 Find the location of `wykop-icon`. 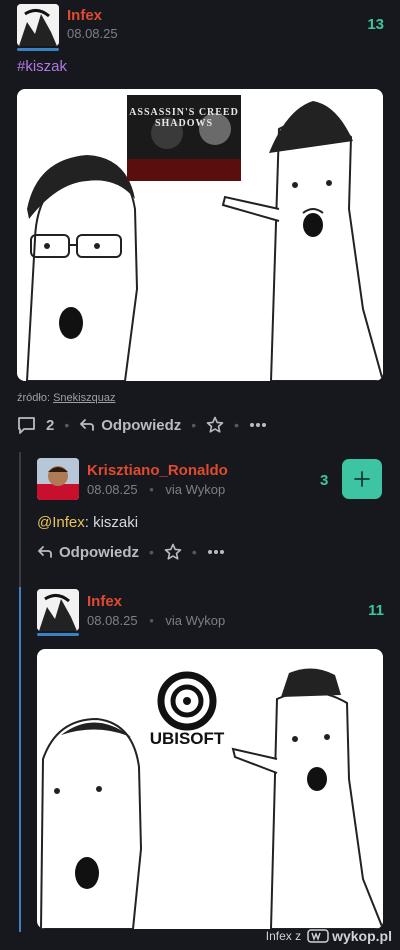

wykop-icon is located at coordinates (318, 936).